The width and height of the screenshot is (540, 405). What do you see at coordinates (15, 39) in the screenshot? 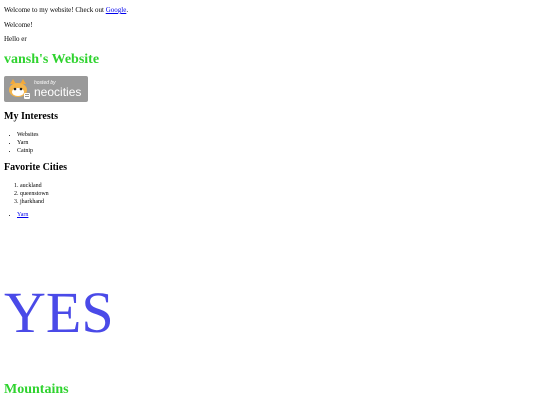
I see `hello-text: Hello er` at bounding box center [15, 39].